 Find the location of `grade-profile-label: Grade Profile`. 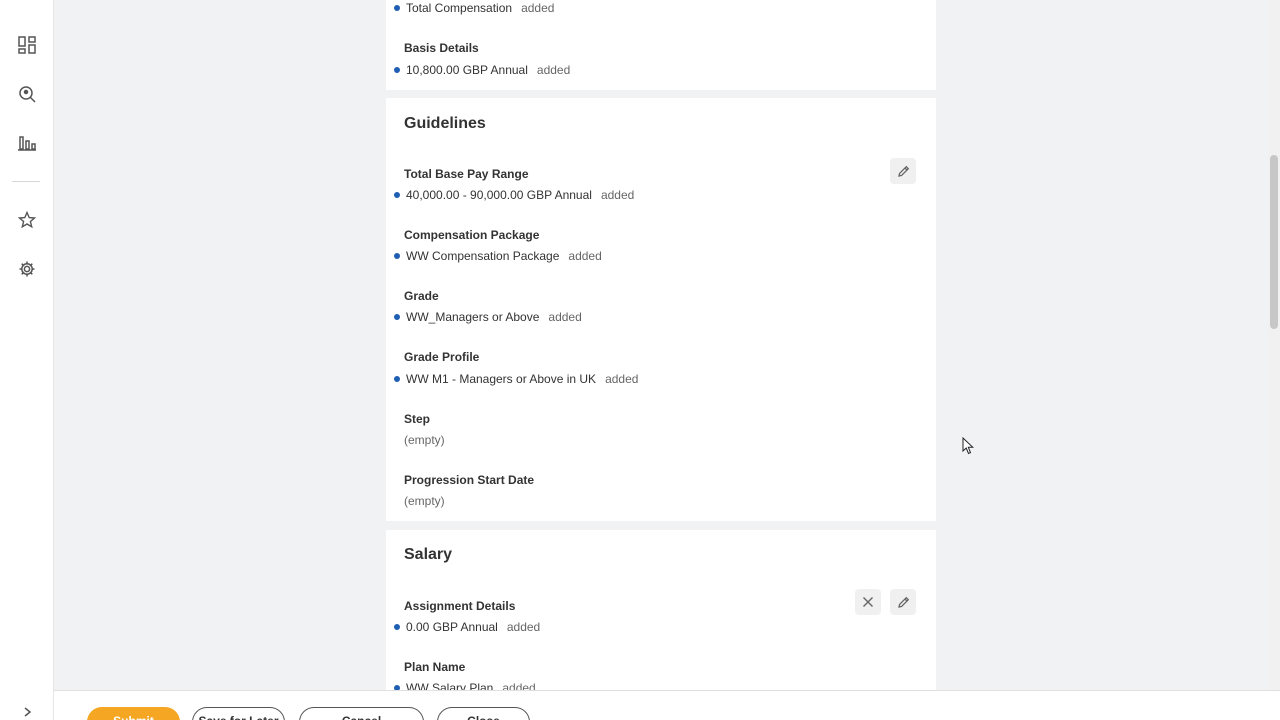

grade-profile-label: Grade Profile is located at coordinates (442, 357).